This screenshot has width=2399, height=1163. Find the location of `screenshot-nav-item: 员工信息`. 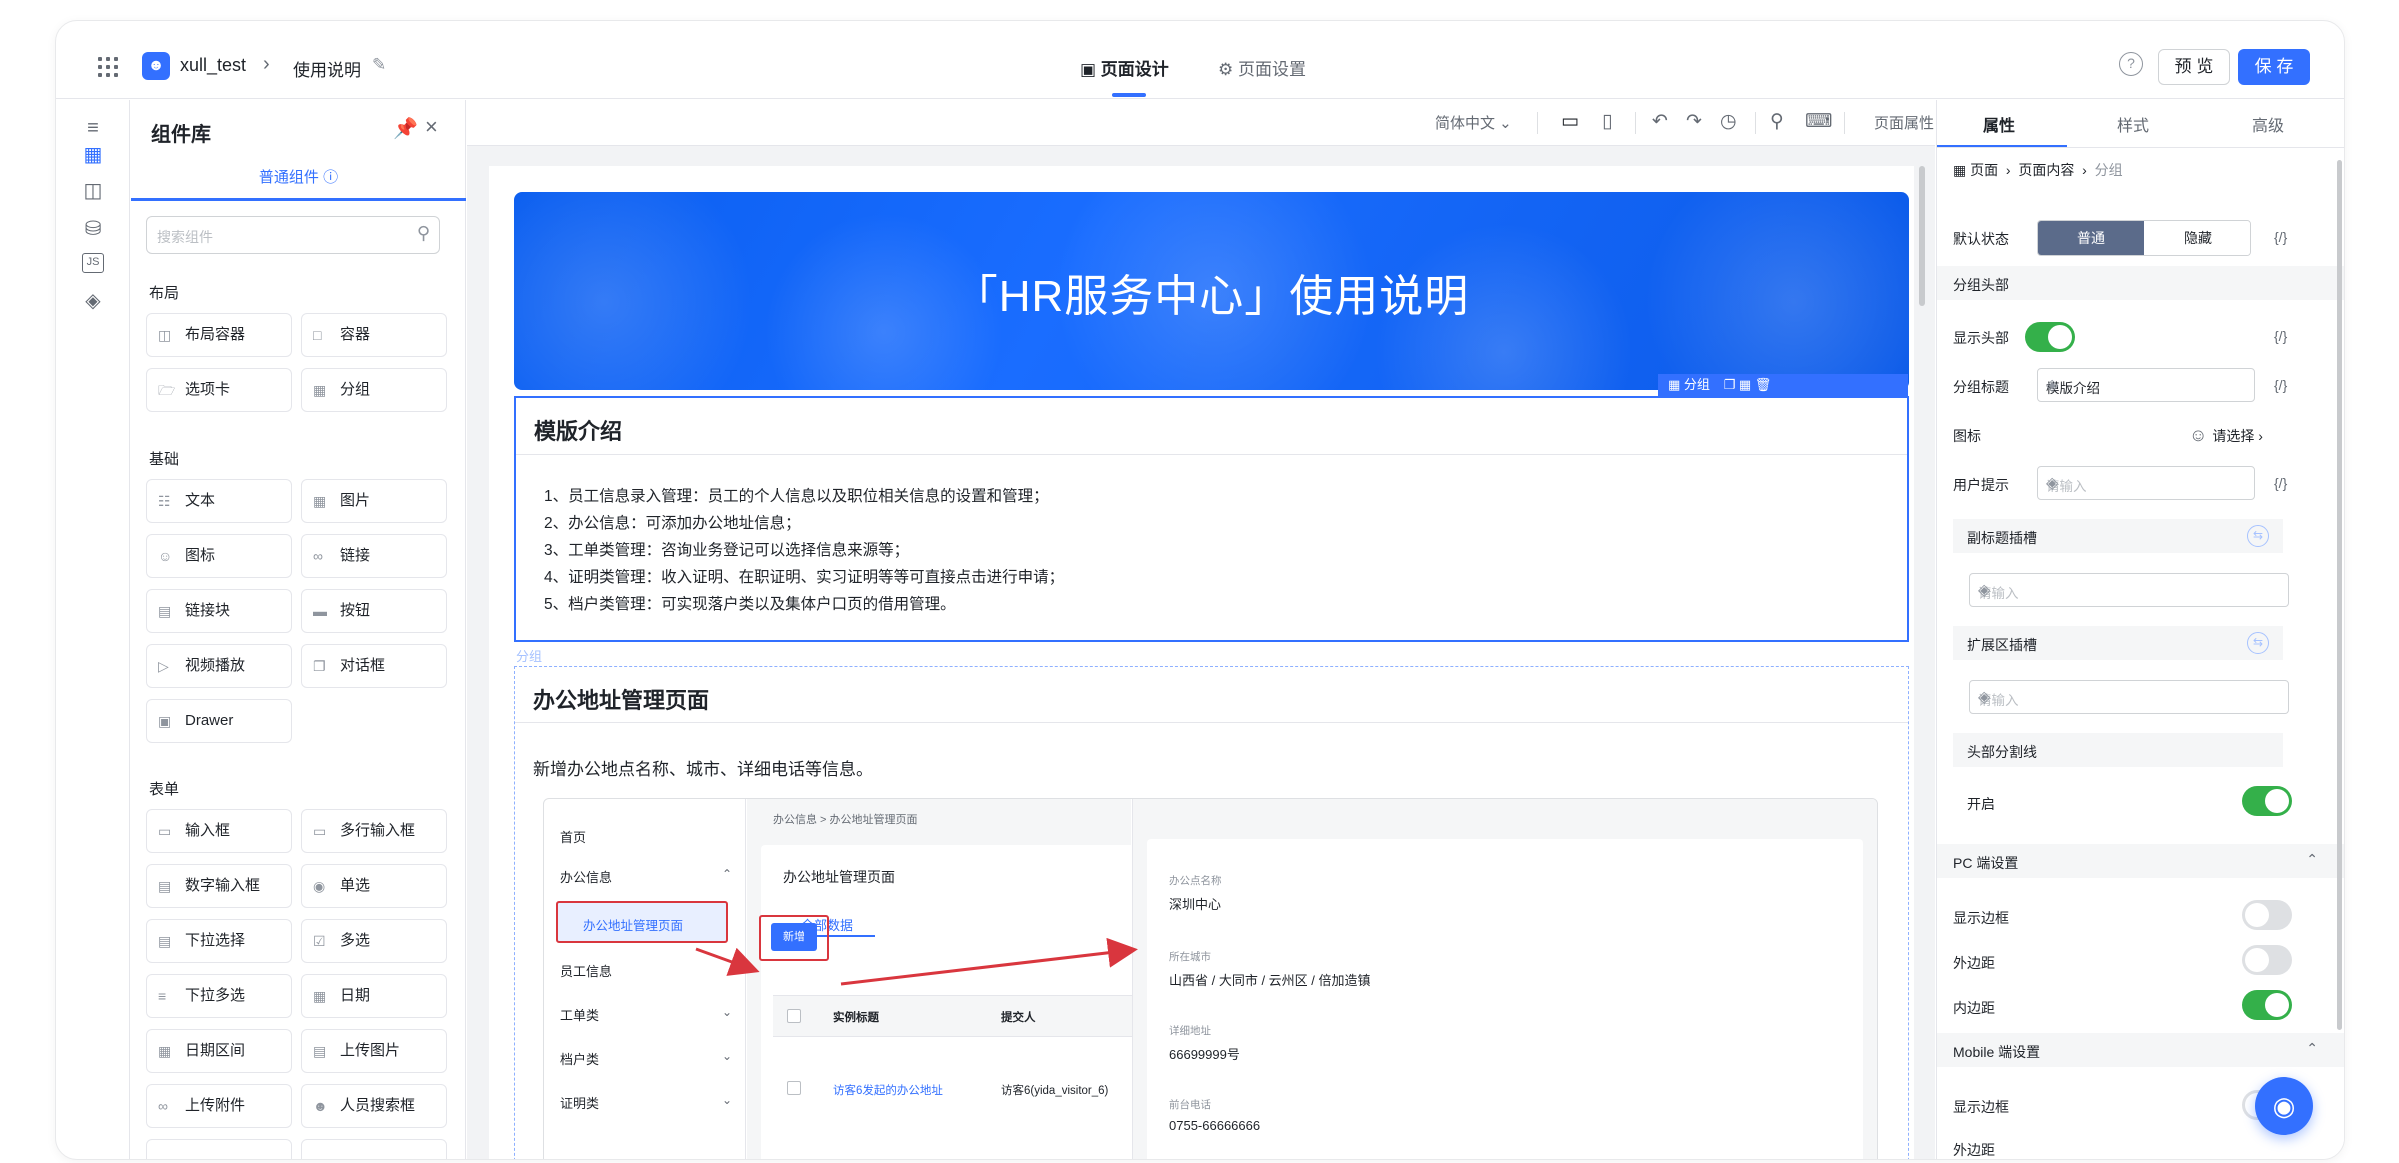

screenshot-nav-item: 员工信息 is located at coordinates (586, 971).